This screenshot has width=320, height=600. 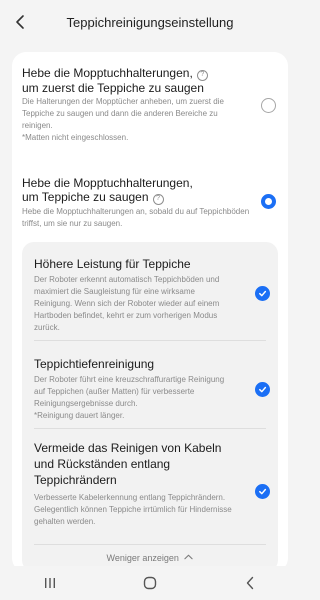 I want to click on checkbox-deep-clean, so click(x=262, y=389).